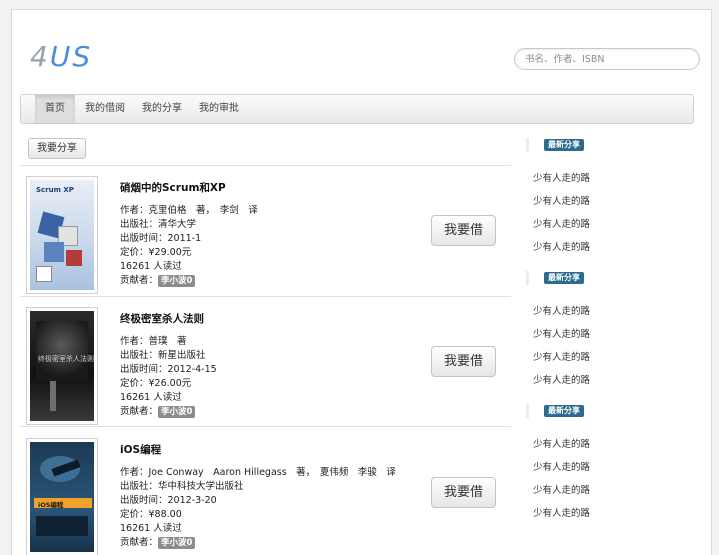 This screenshot has height=555, width=719. I want to click on book-title: iOS编程, so click(140, 449).